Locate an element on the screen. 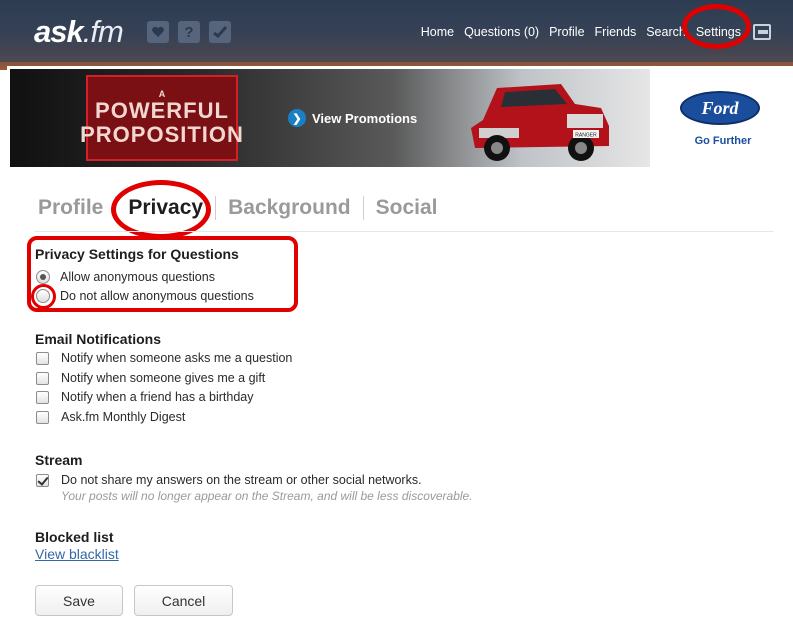 The height and width of the screenshot is (632, 793). nav-home: Home is located at coordinates (437, 32).